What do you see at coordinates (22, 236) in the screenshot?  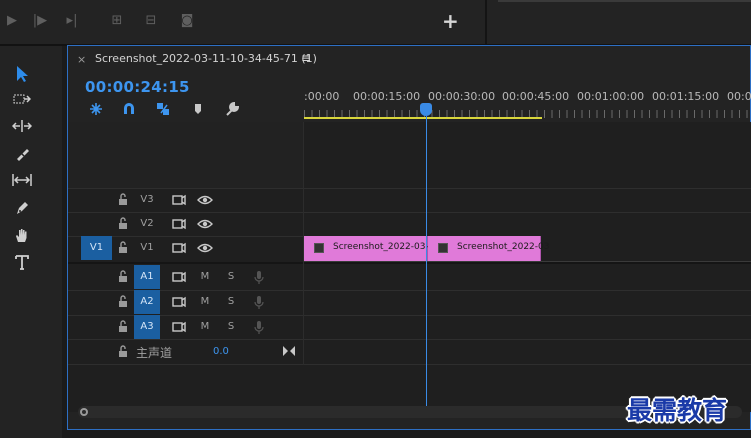 I see `hand-tool-icon` at bounding box center [22, 236].